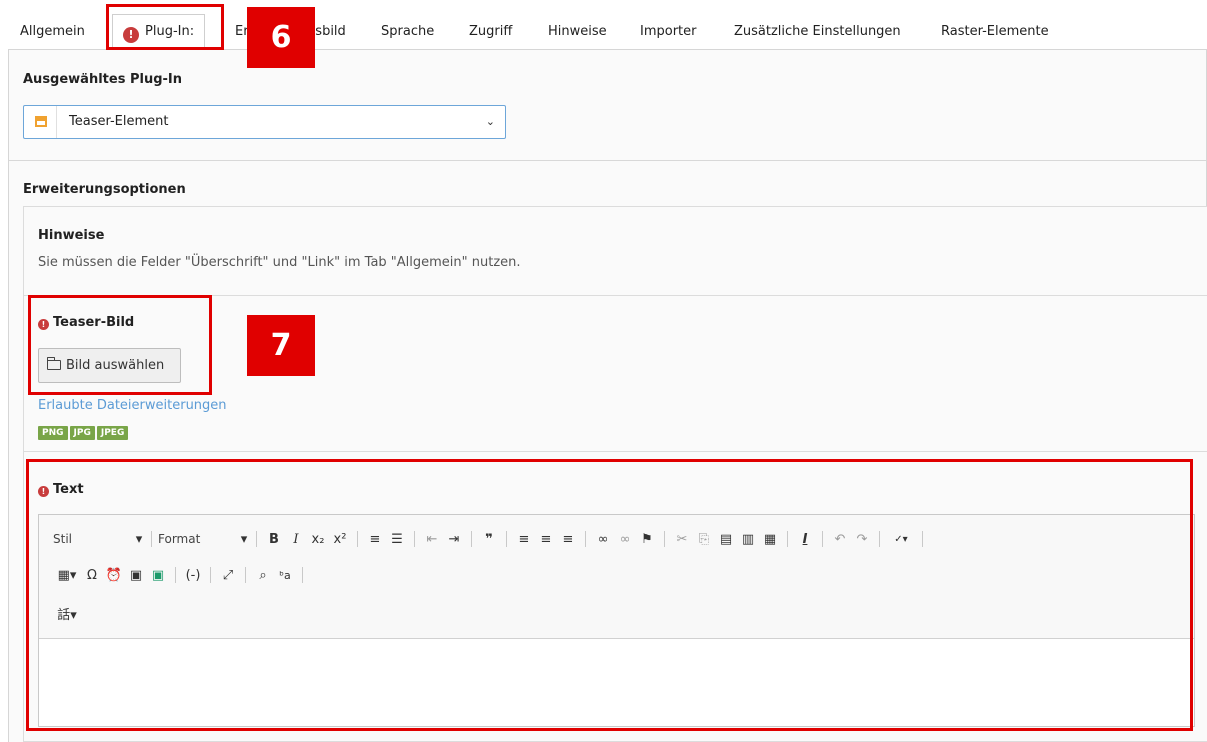  What do you see at coordinates (52, 32) in the screenshot?
I see `tab-allgemein: Allgemein` at bounding box center [52, 32].